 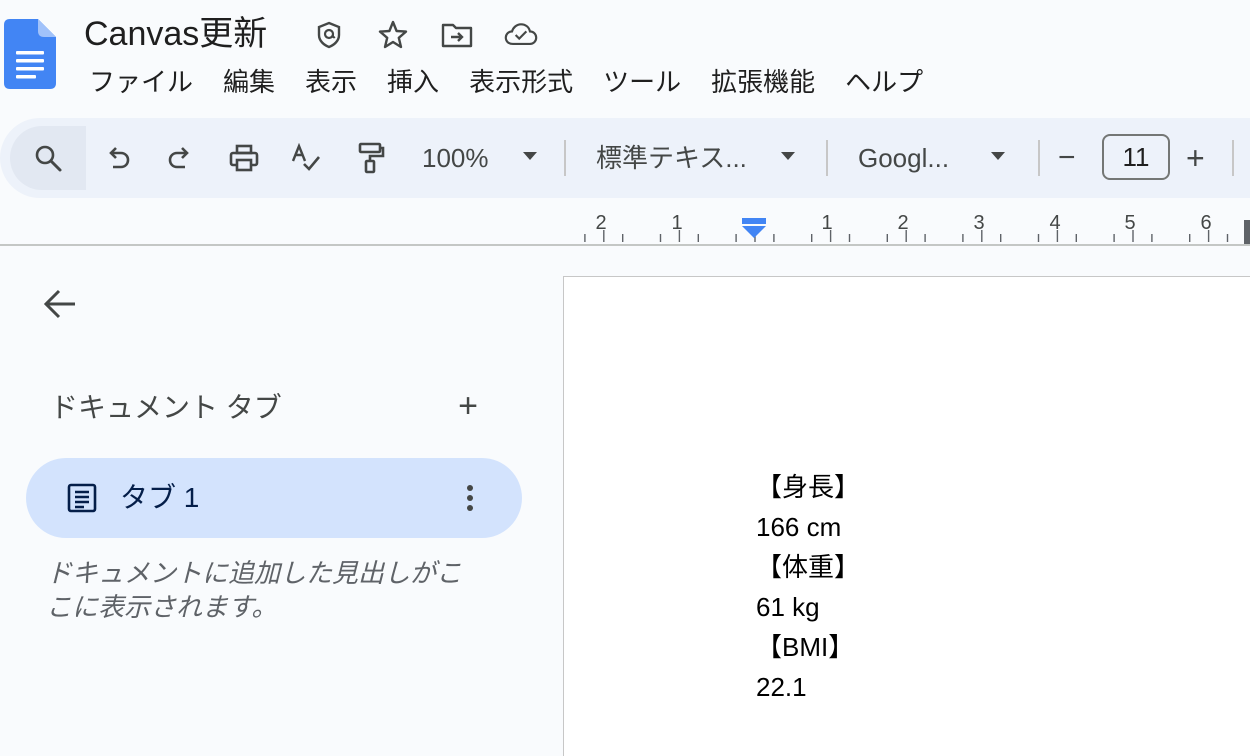 What do you see at coordinates (805, 647) in the screenshot?
I see `doc-line: 【BMI】` at bounding box center [805, 647].